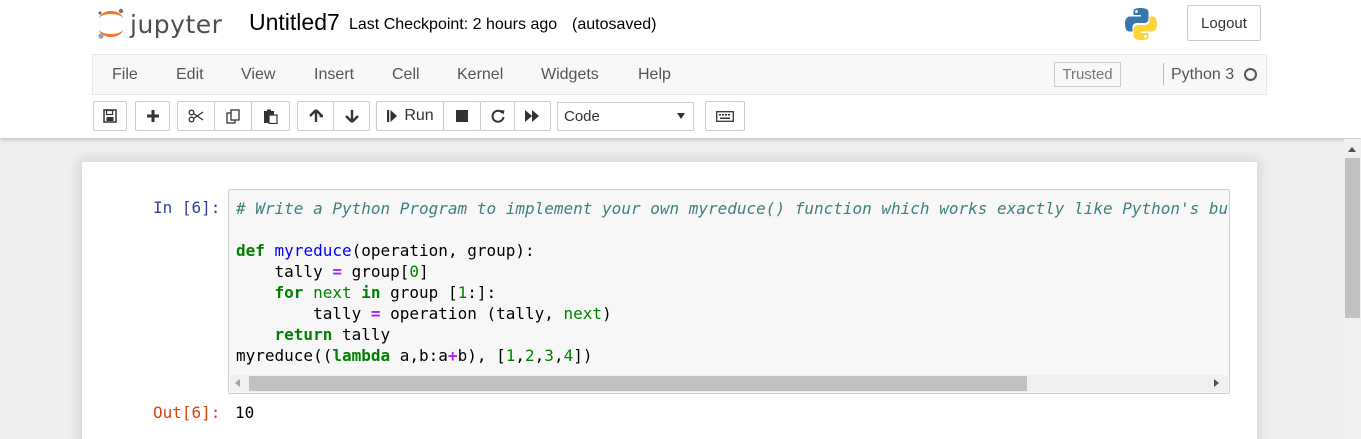 This screenshot has width=1361, height=439. Describe the element at coordinates (111, 23) in the screenshot. I see `jupyter-logo-icon` at that location.